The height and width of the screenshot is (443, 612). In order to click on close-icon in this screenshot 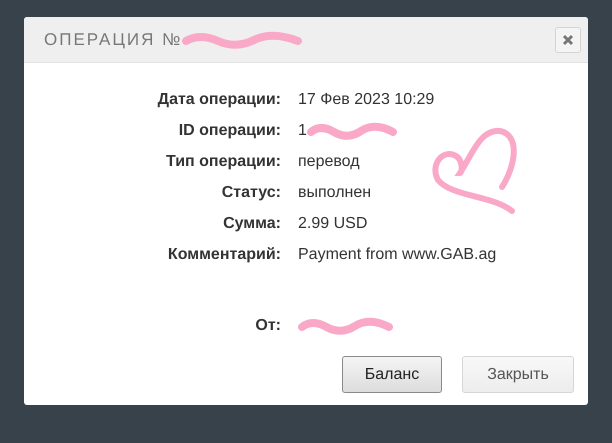, I will do `click(568, 40)`.